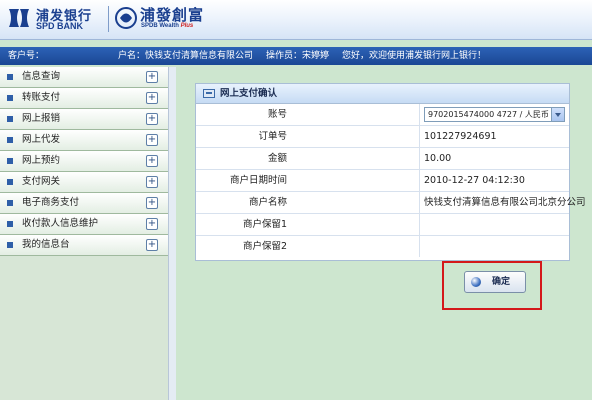  I want to click on sidebar-item-label: 收付款人信息维护, so click(60, 223).